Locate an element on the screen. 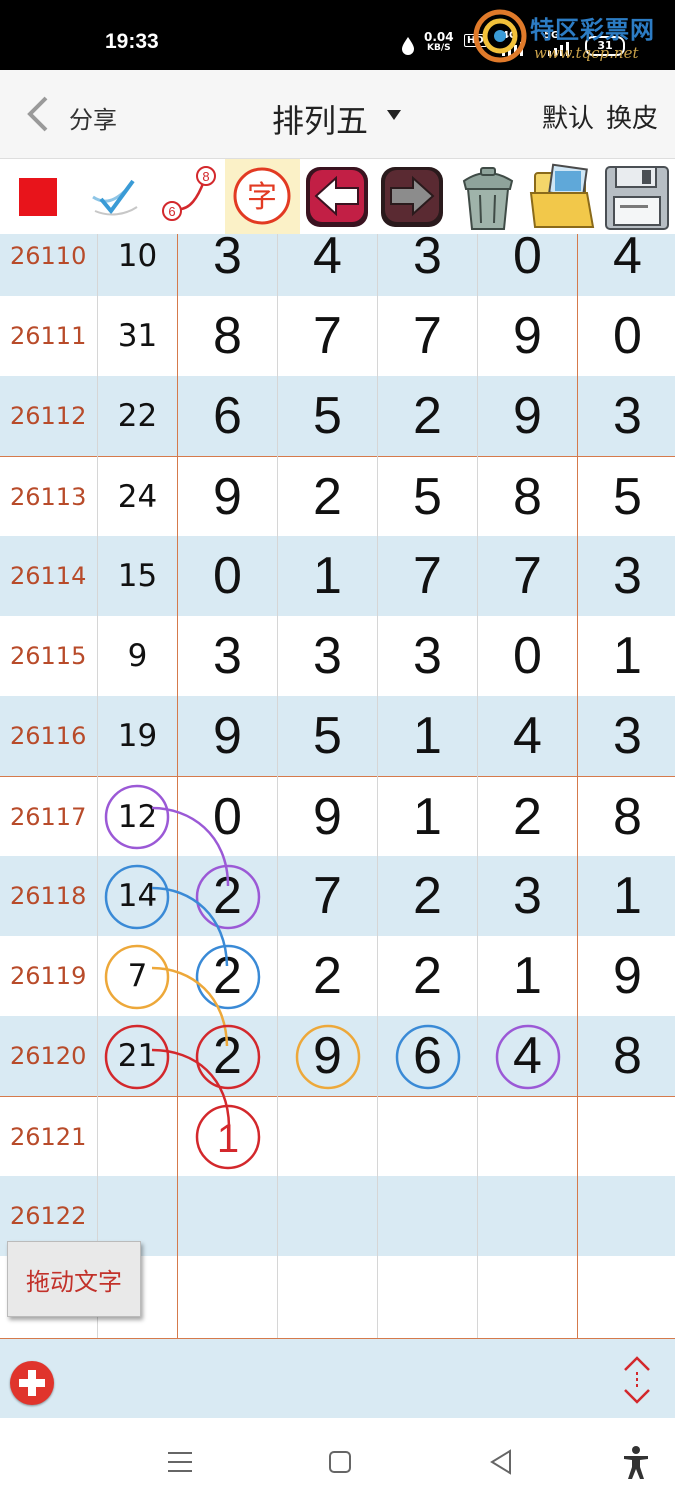  sum-cell: 21 is located at coordinates (137, 1056).